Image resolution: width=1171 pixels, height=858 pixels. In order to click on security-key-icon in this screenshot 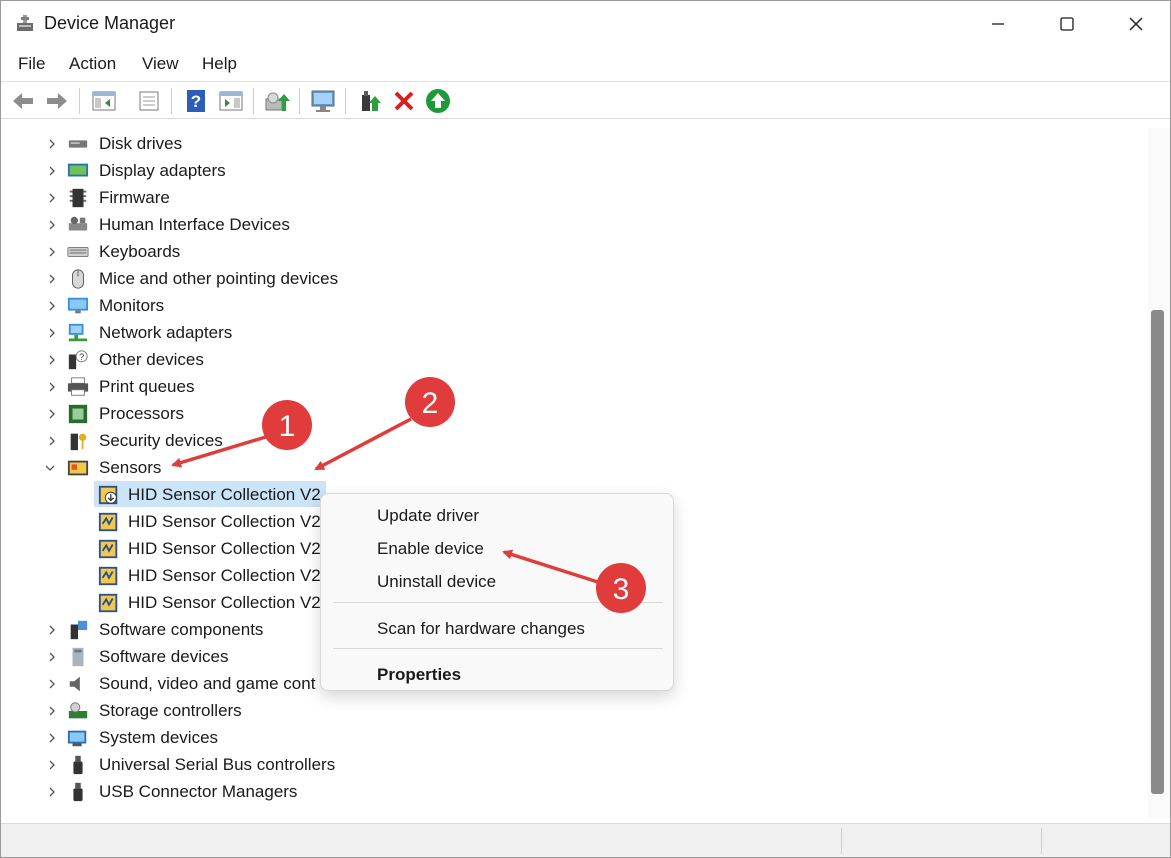, I will do `click(78, 442)`.